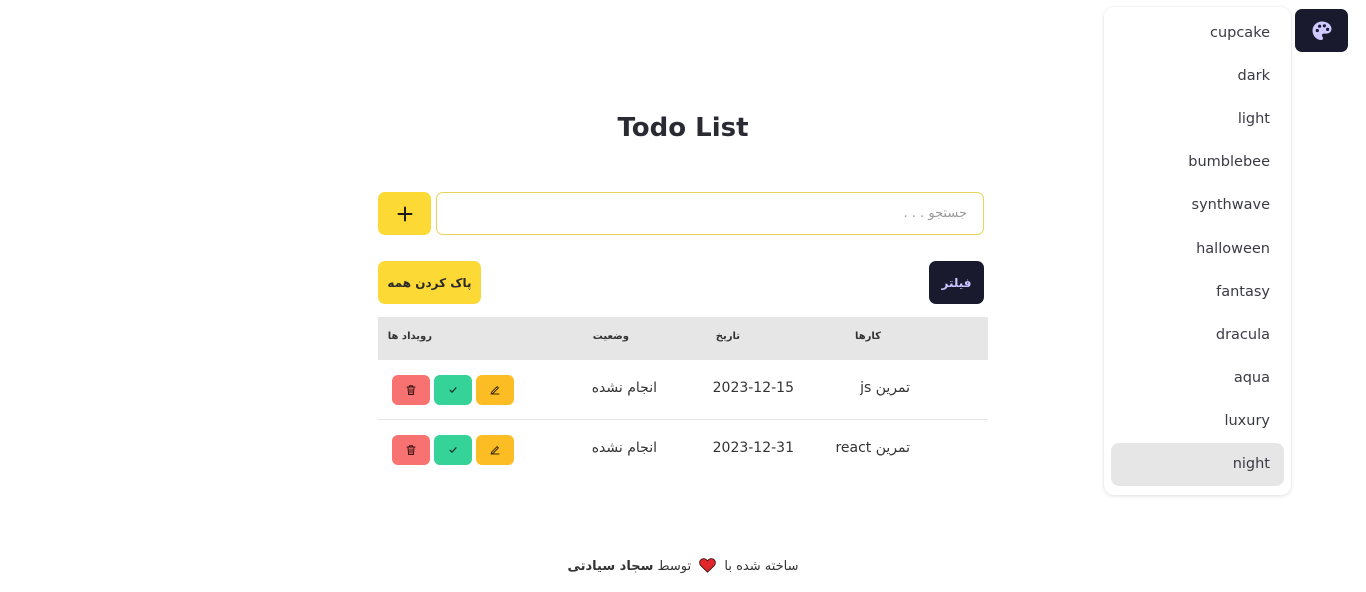 The image size is (1366, 592). Describe the element at coordinates (956, 282) in the screenshot. I see `filter-button: فیلتر` at that location.